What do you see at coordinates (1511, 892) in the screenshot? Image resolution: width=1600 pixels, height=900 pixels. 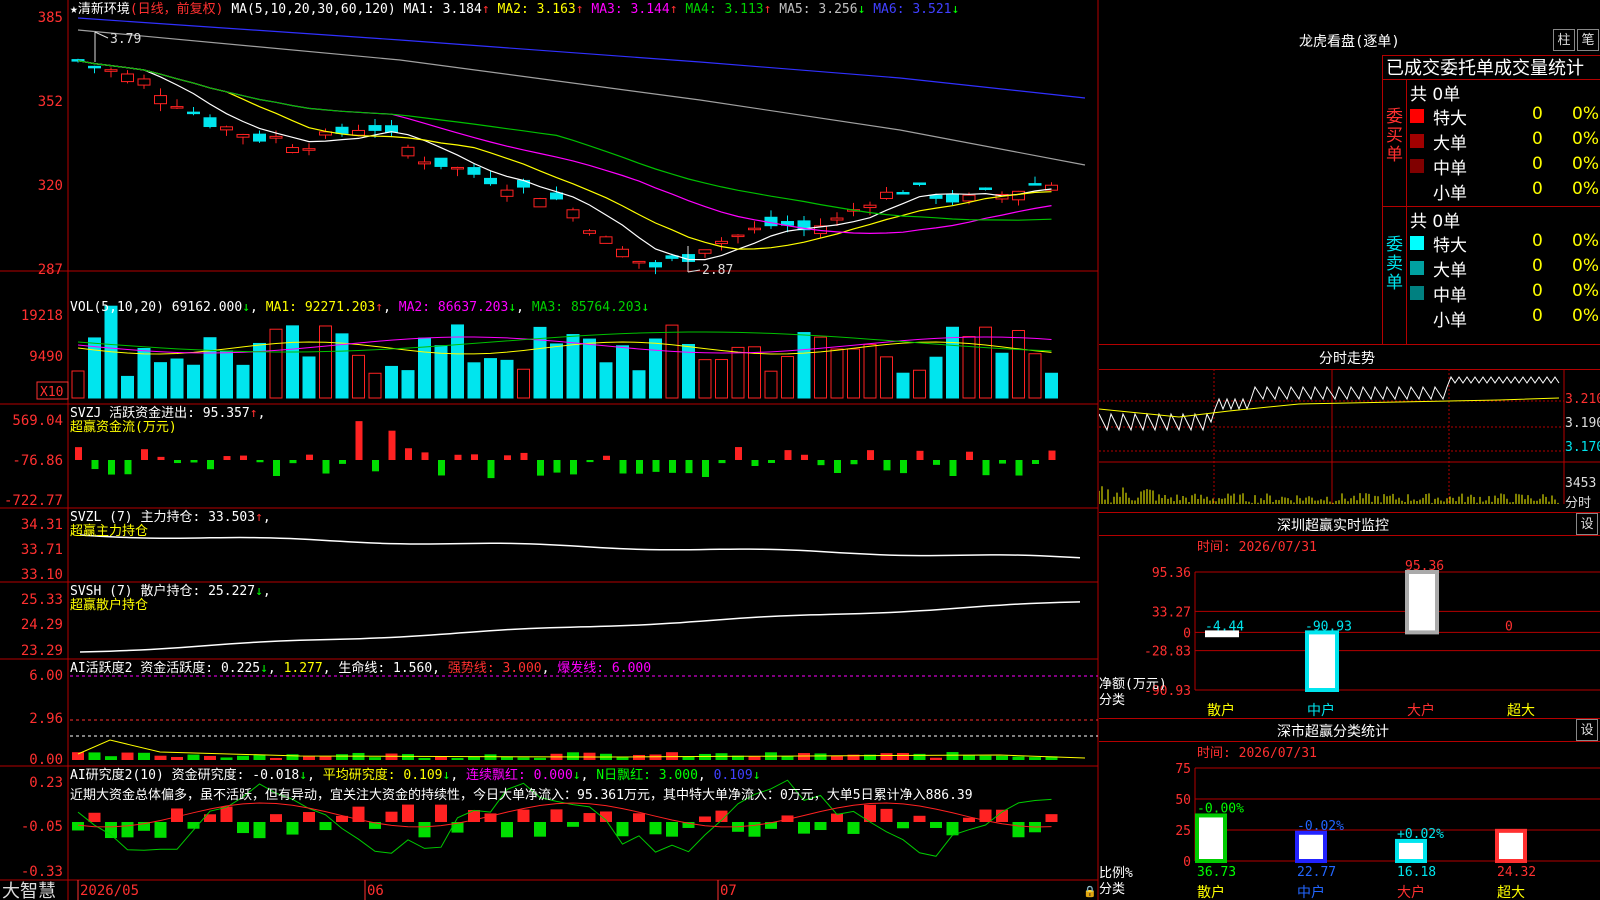 I see `classstat-category: 超大` at bounding box center [1511, 892].